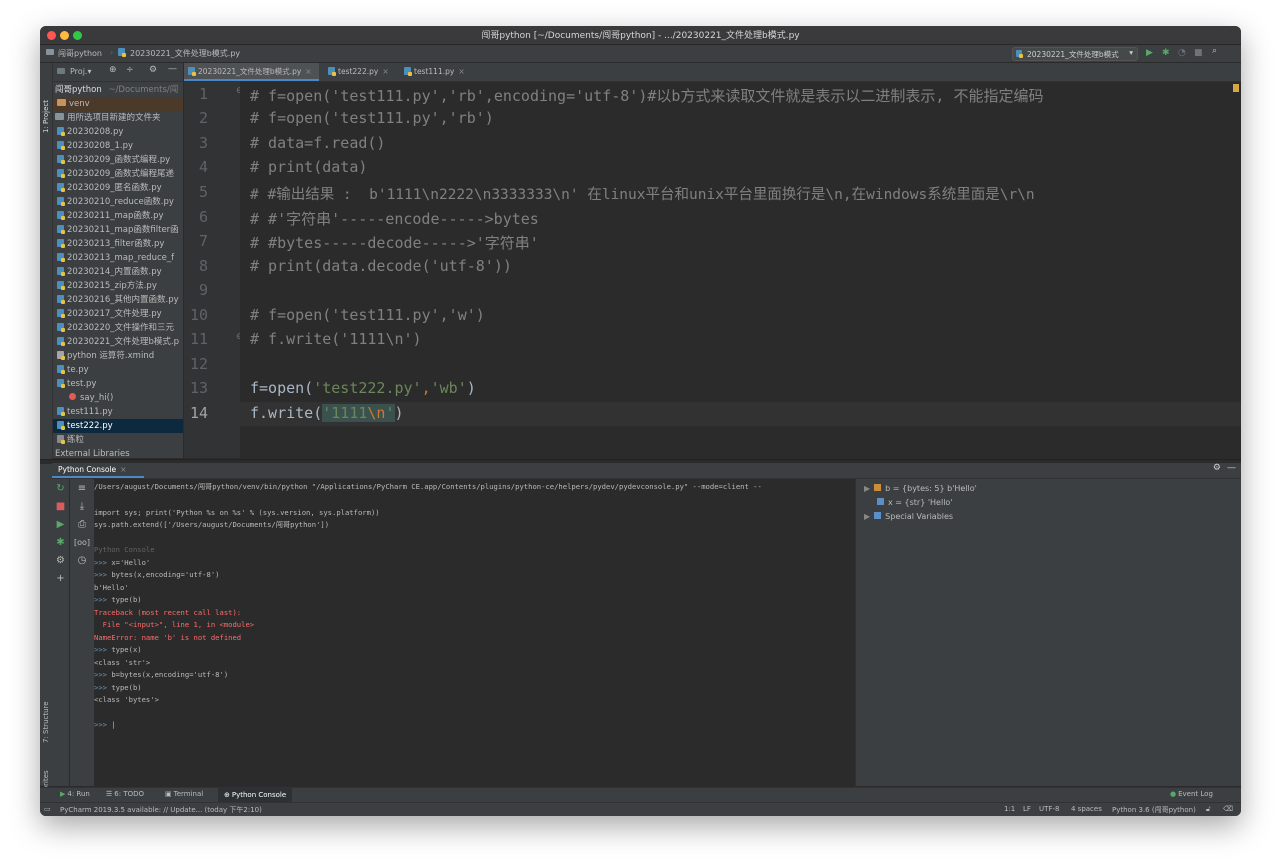 The height and width of the screenshot is (867, 1280). I want to click on tree-item-venv: venv, so click(118, 104).